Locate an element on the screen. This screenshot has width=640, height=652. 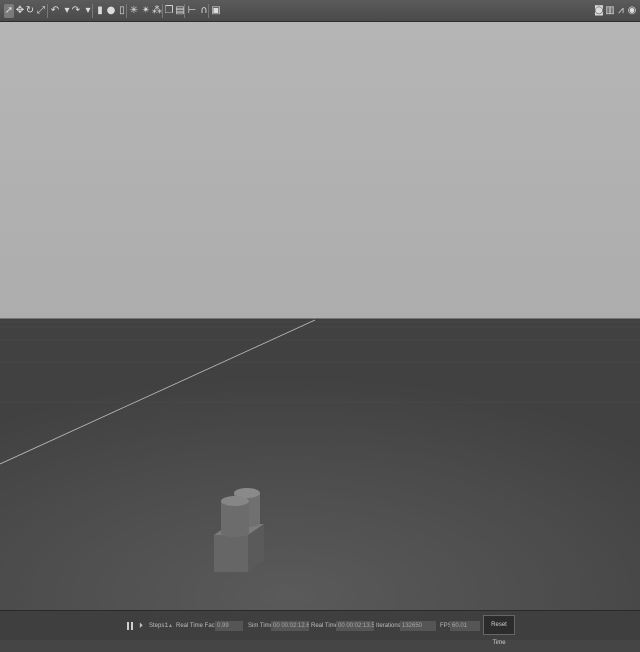
reset-time-button: Reset Time is located at coordinates (499, 630).